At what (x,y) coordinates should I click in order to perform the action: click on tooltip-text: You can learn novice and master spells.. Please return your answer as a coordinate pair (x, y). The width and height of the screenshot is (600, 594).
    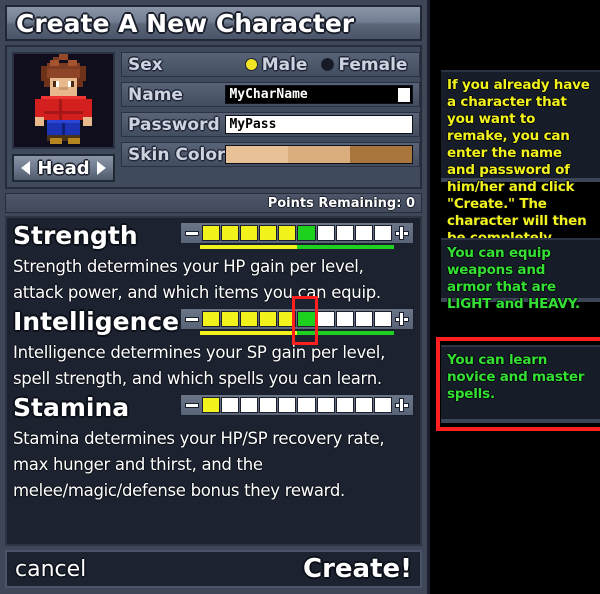
    Looking at the image, I should click on (516, 377).